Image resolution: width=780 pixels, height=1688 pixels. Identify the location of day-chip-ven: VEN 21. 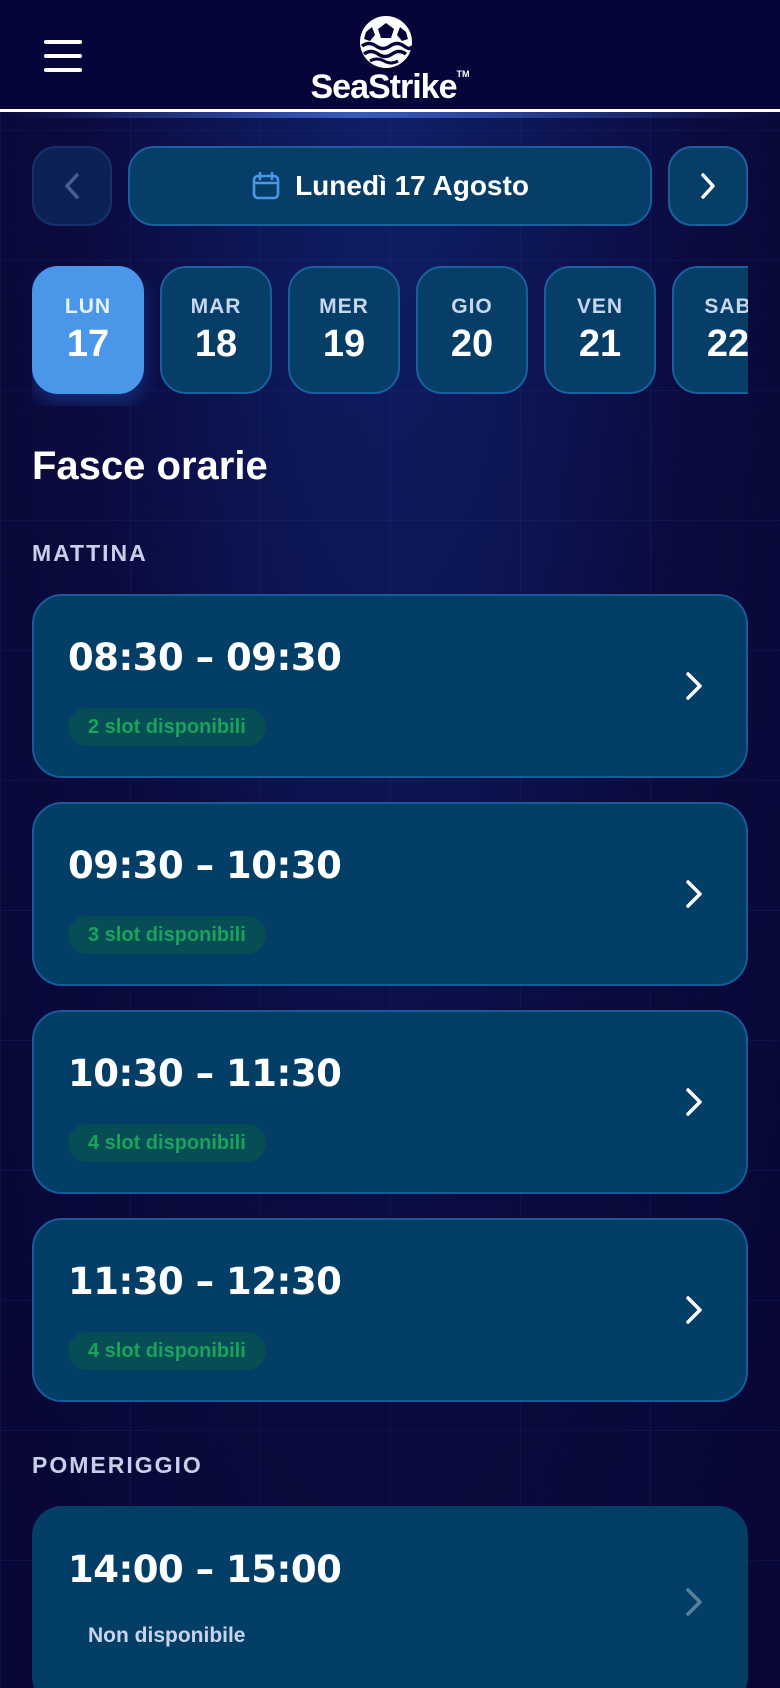
(600, 330).